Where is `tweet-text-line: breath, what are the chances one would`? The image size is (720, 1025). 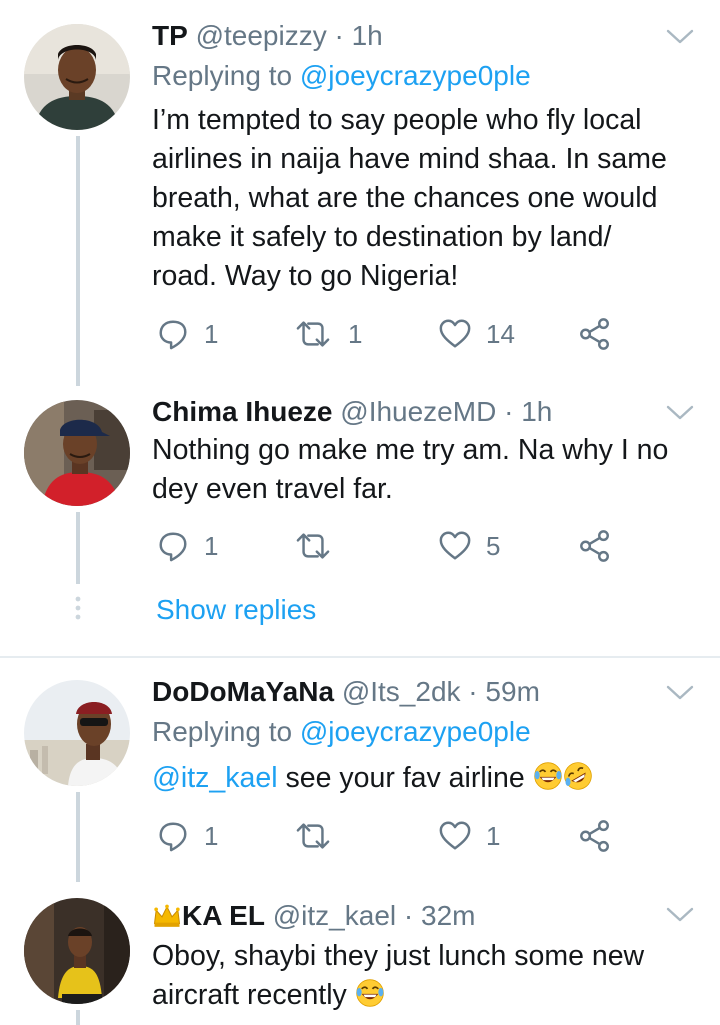
tweet-text-line: breath, what are the chances one would is located at coordinates (405, 198).